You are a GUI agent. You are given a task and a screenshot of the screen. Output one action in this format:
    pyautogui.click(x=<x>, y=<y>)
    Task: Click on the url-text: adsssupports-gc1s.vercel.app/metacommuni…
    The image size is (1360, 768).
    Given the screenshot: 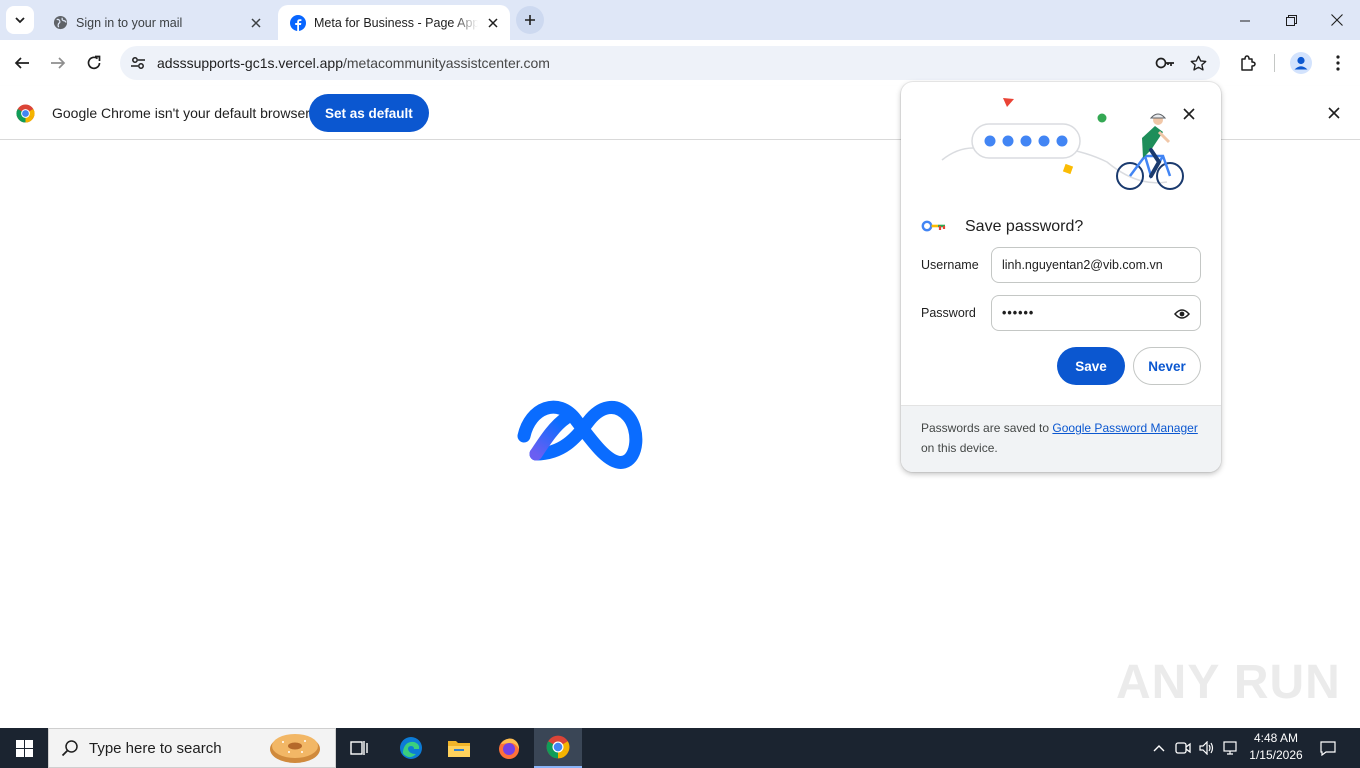 What is the action you would take?
    pyautogui.click(x=353, y=63)
    